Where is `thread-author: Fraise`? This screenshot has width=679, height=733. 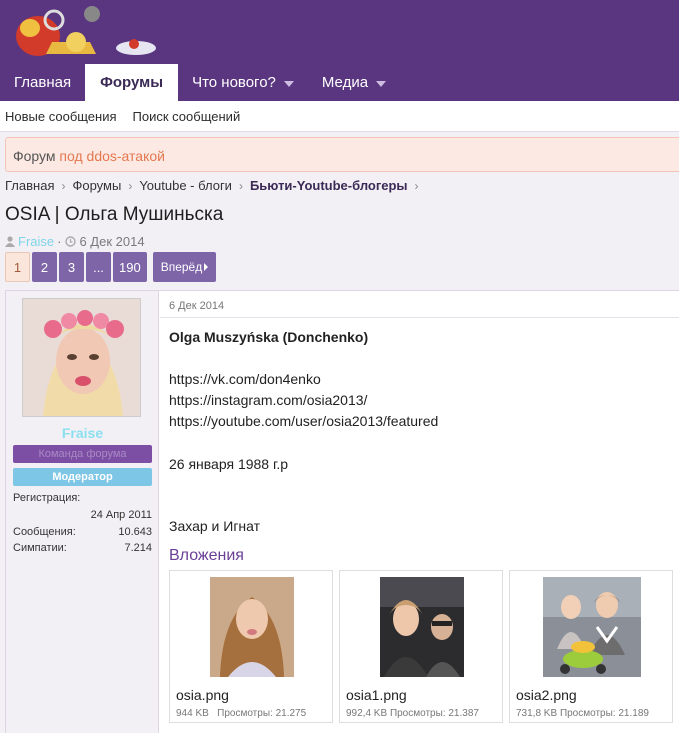 thread-author: Fraise is located at coordinates (36, 241).